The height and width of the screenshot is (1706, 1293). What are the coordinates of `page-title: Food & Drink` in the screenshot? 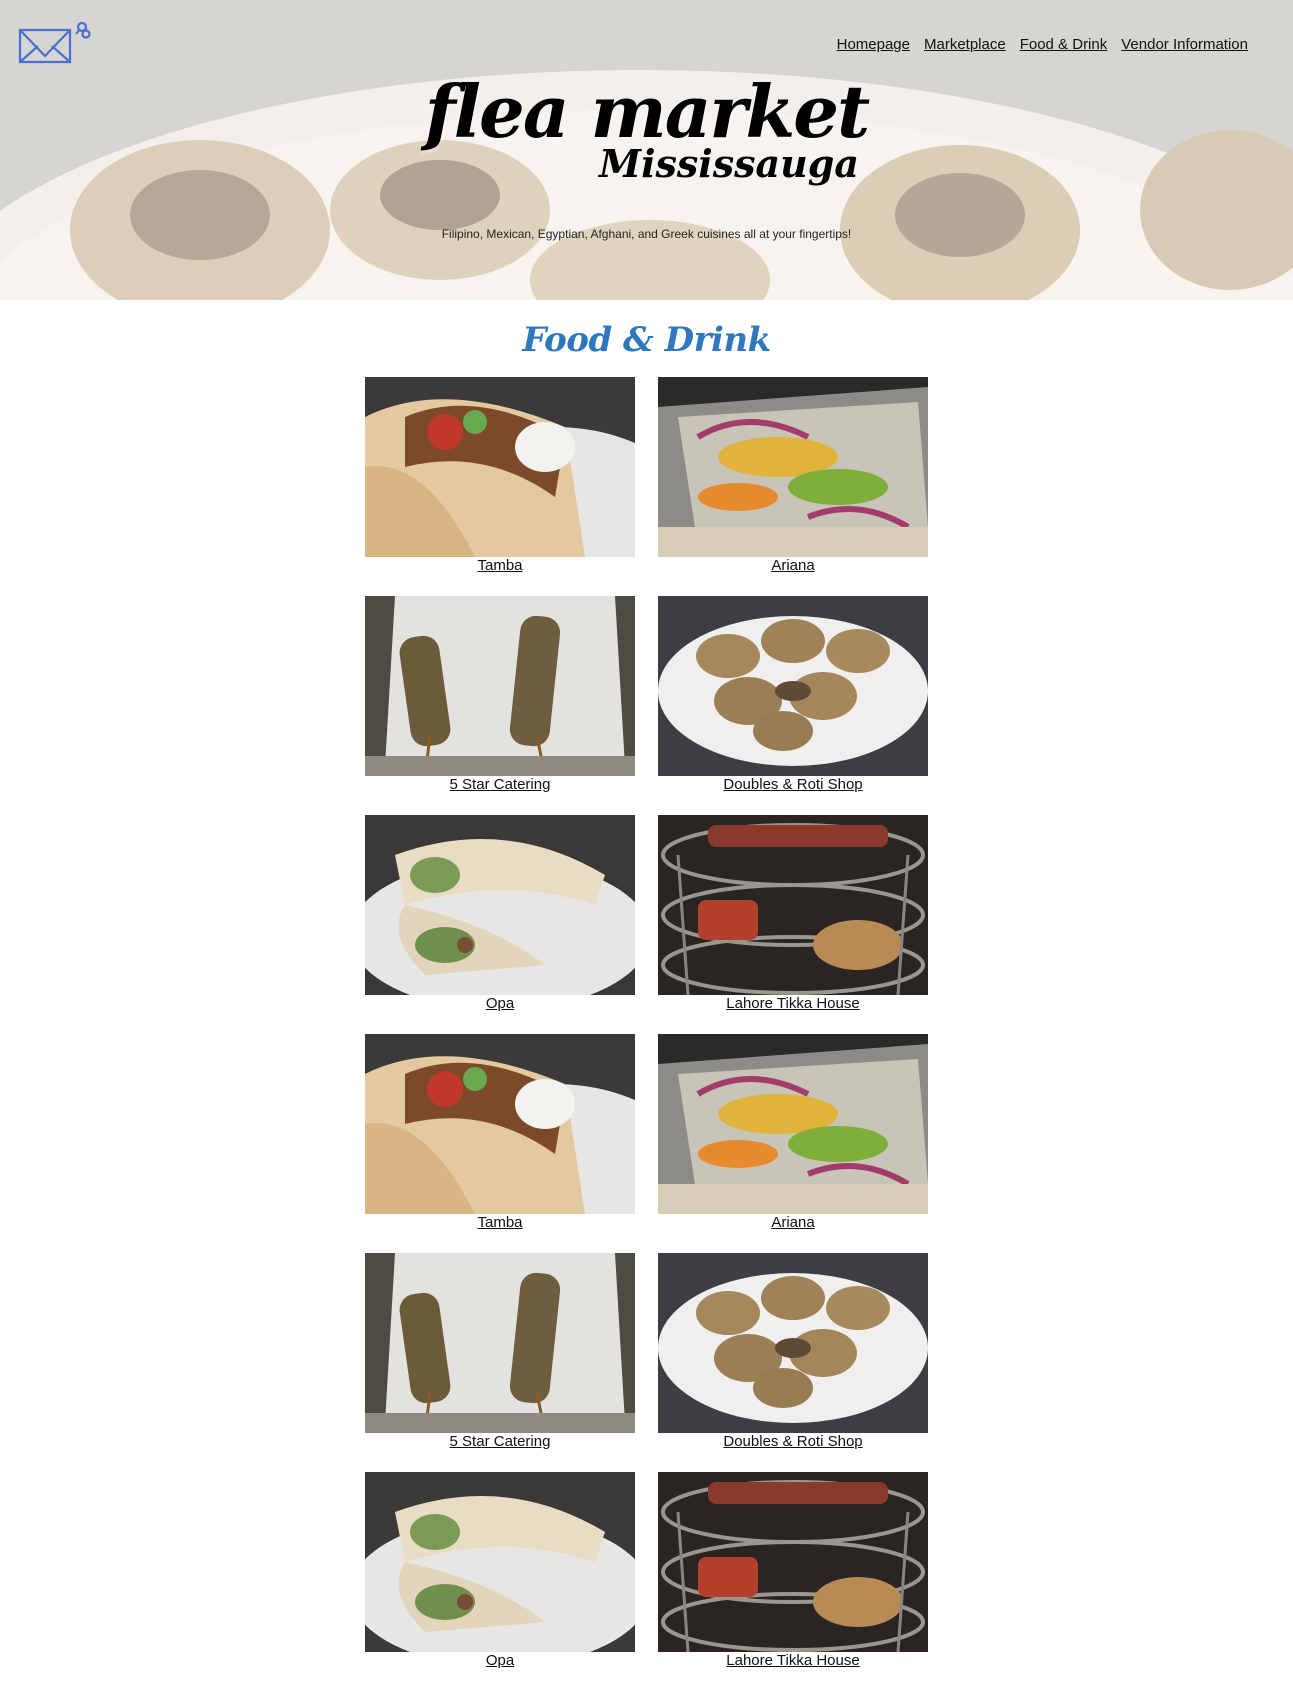 It's located at (646, 340).